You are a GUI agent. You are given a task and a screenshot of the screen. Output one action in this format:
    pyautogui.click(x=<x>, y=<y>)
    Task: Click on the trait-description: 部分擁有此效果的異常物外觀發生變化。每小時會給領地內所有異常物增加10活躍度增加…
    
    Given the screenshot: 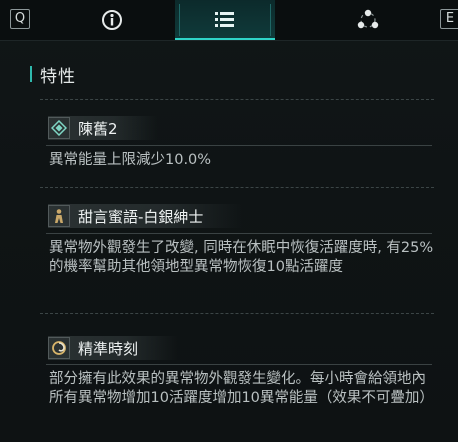 What is the action you would take?
    pyautogui.click(x=241, y=388)
    